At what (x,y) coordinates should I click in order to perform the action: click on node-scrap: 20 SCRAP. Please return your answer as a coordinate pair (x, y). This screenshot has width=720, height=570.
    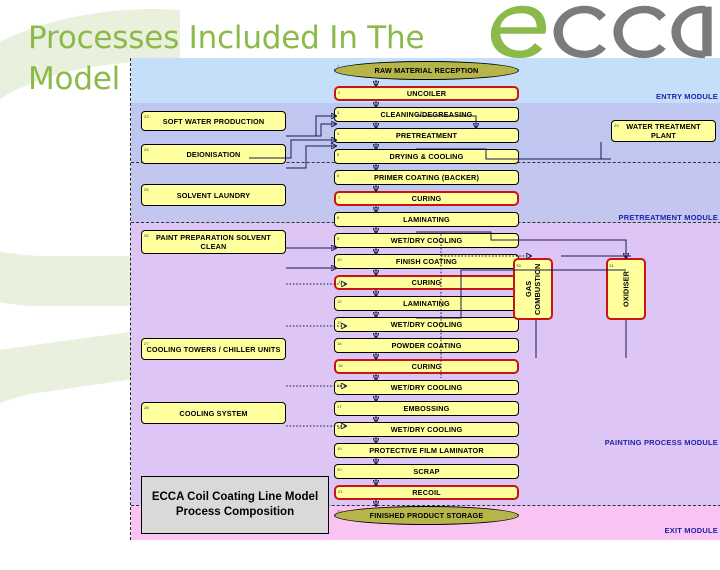
    Looking at the image, I should click on (426, 471).